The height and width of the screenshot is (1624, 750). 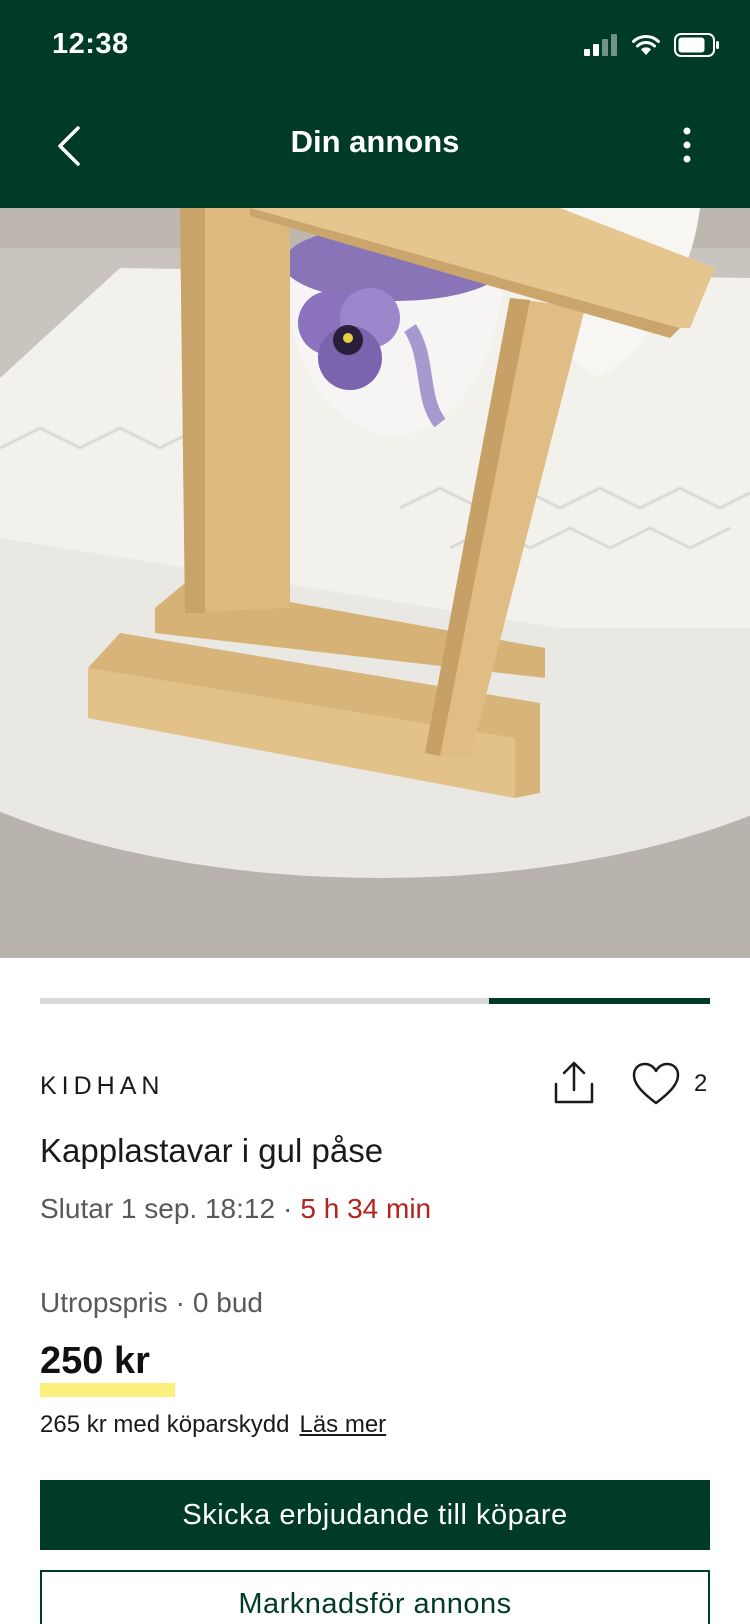 What do you see at coordinates (375, 141) in the screenshot?
I see `page-title: Din annons` at bounding box center [375, 141].